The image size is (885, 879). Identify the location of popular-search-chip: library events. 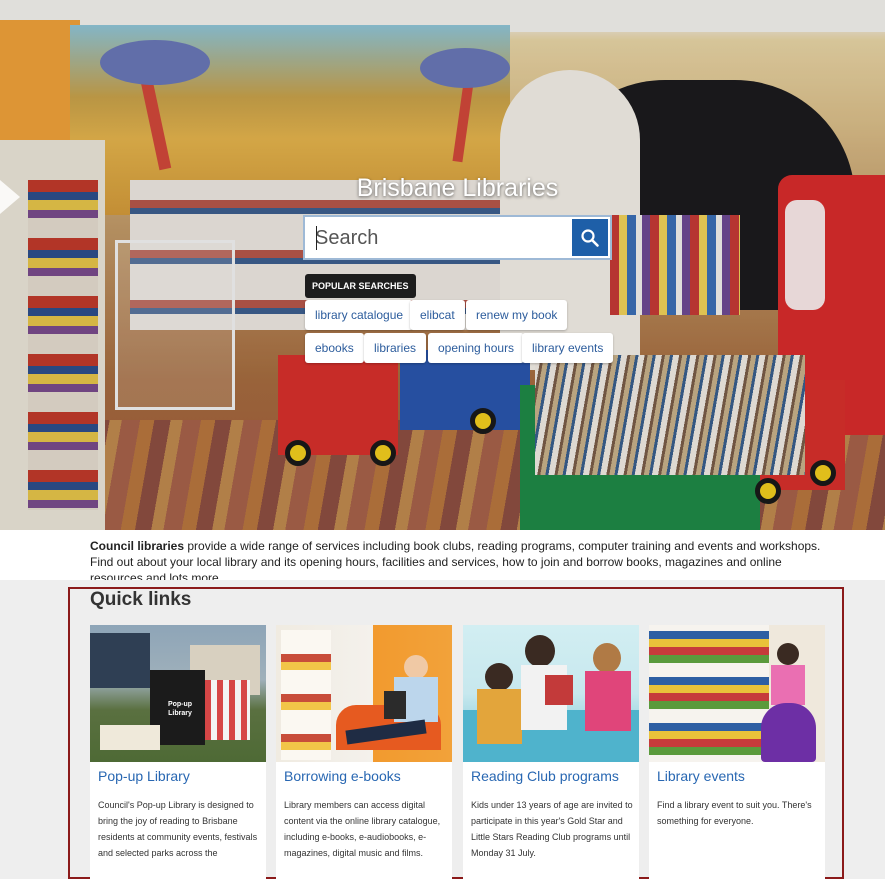
(568, 348).